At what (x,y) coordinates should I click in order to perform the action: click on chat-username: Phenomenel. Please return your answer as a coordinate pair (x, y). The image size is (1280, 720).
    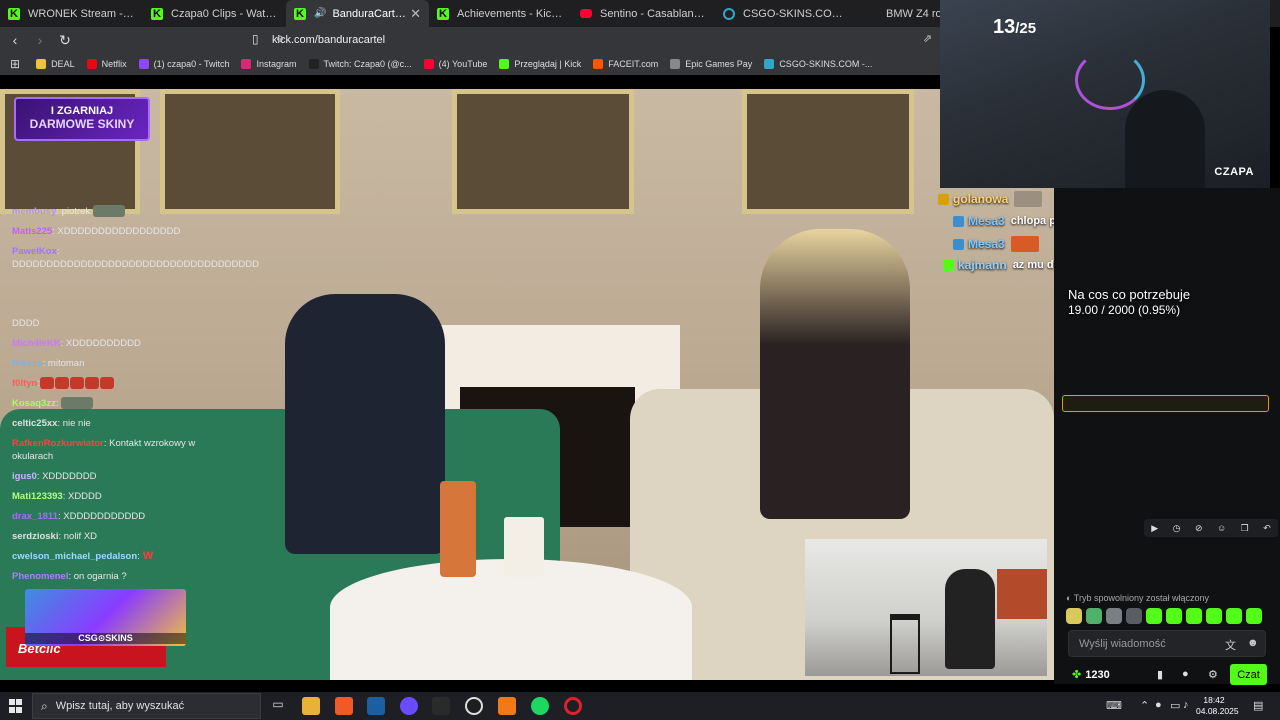
    Looking at the image, I should click on (40, 576).